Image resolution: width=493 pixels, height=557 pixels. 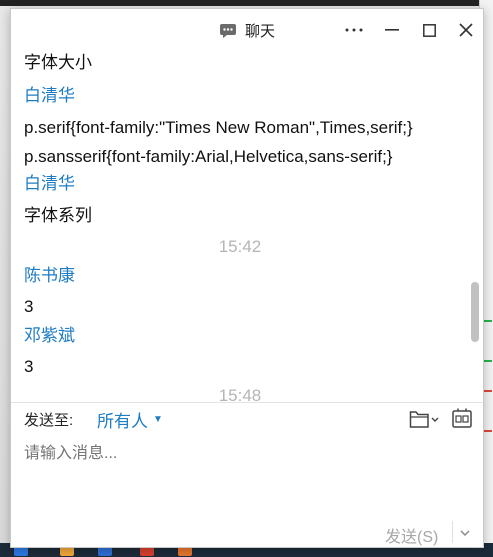 I want to click on maximize-icon, so click(x=429, y=30).